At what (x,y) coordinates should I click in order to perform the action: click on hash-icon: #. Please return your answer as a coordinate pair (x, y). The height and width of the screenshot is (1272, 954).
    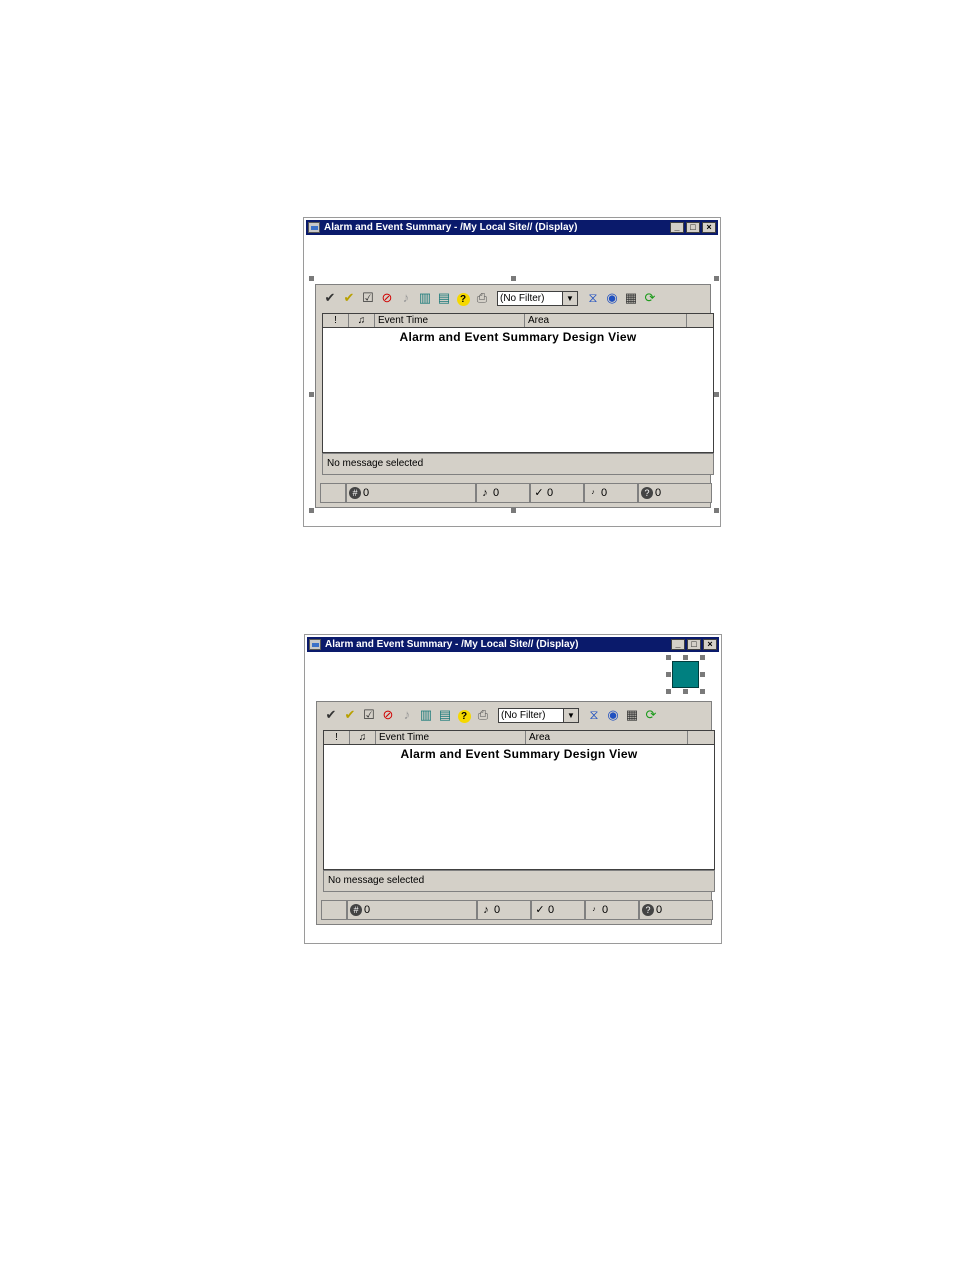
    Looking at the image, I should click on (355, 493).